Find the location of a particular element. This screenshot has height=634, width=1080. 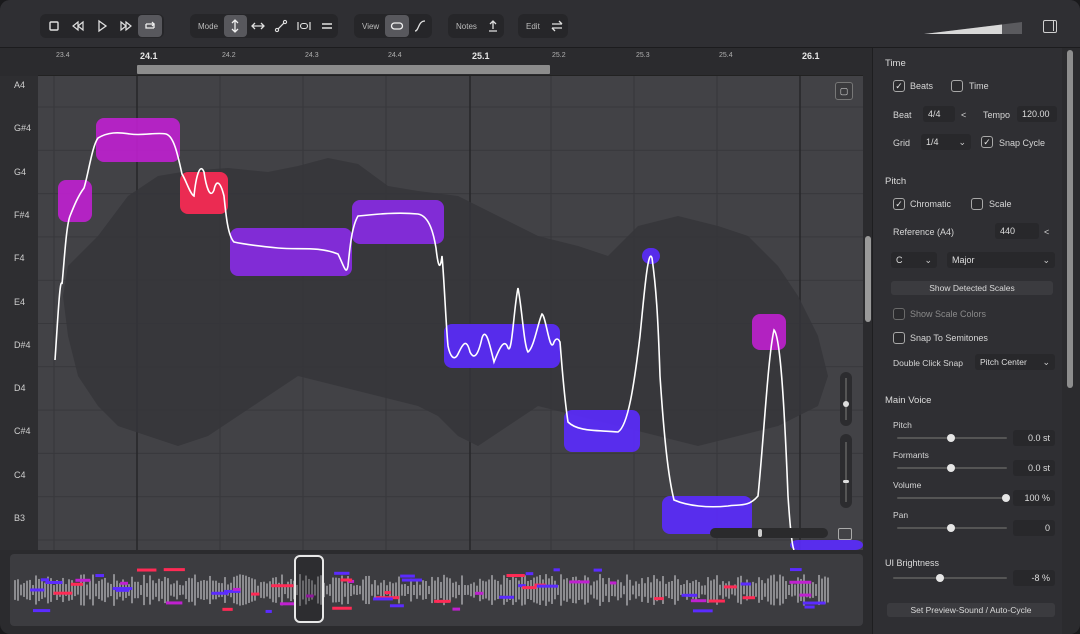

pitch-tool-button is located at coordinates (235, 26).